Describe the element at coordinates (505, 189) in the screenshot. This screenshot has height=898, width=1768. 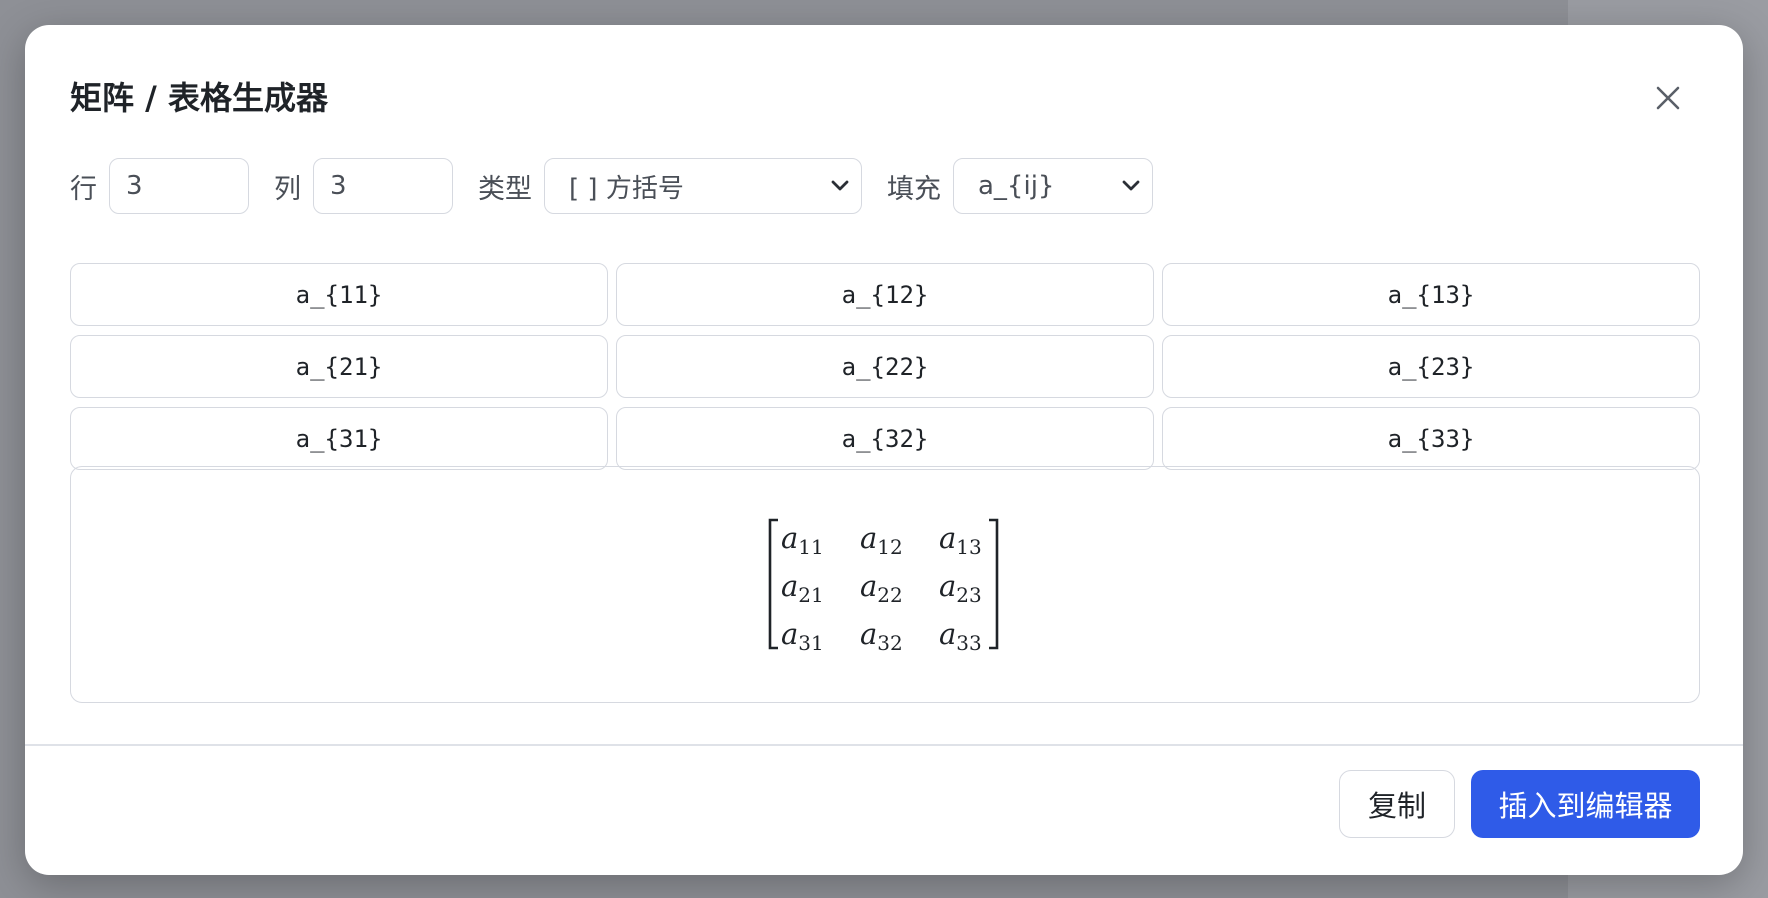
I see `type-label: 类型` at that location.